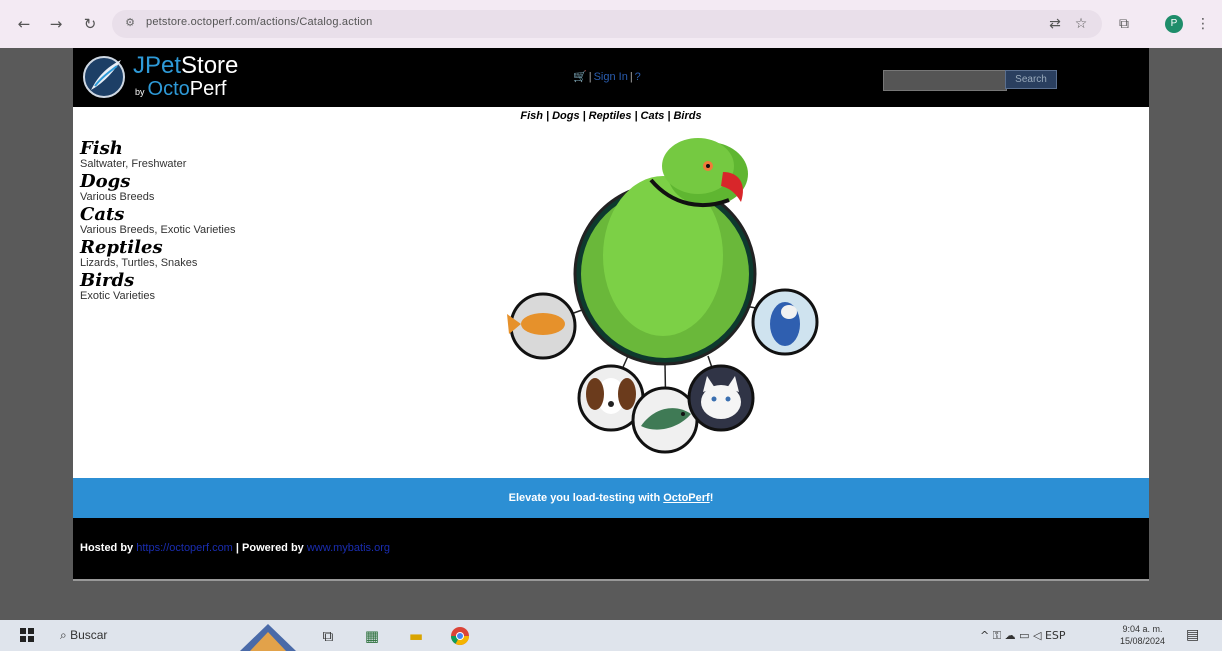 The height and width of the screenshot is (651, 1222). I want to click on taskbar-clock: 9:04 a. m. 15/08/2024, so click(1142, 635).